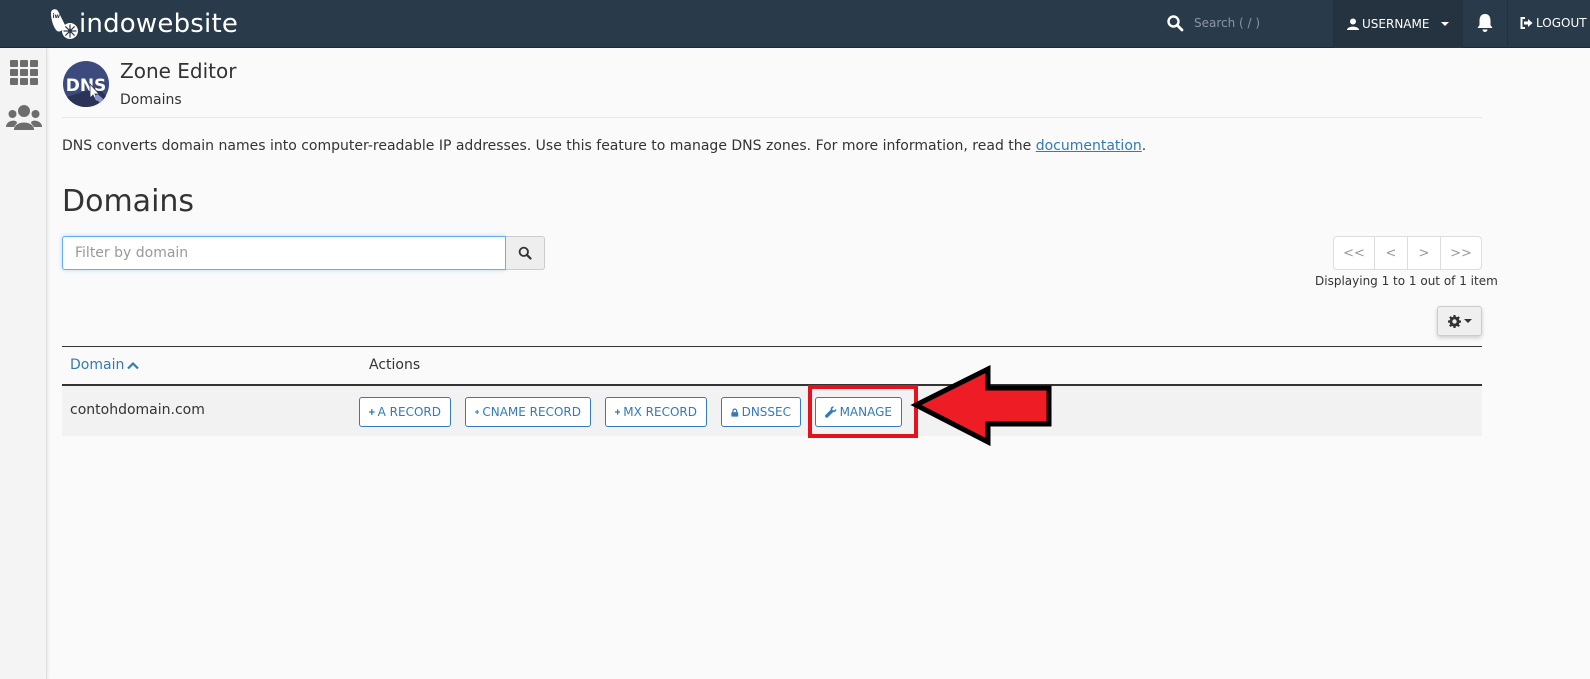  Describe the element at coordinates (64, 24) in the screenshot. I see `indowebsite-logo-icon: iw` at that location.